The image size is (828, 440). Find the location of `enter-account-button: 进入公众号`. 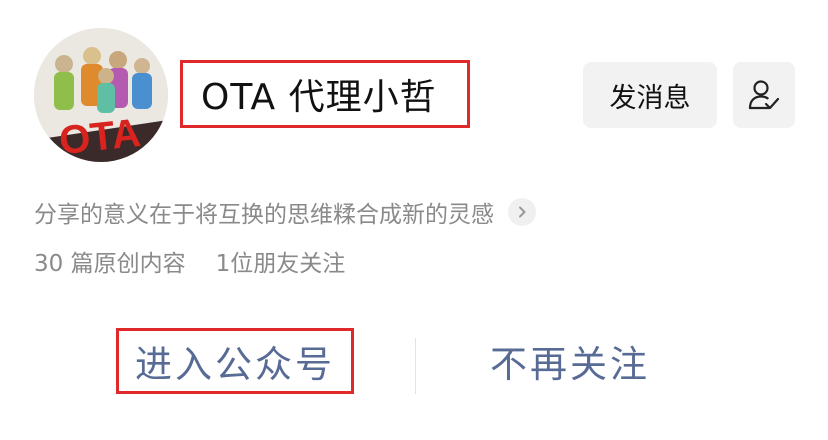

enter-account-button: 进入公众号 is located at coordinates (235, 361).